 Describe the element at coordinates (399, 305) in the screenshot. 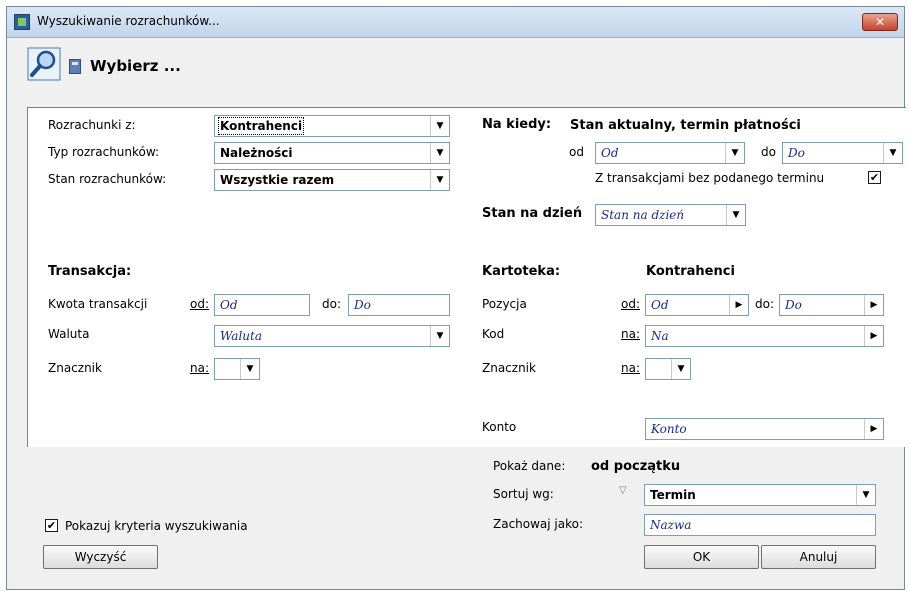

I see `kwota-do-field: Do` at that location.